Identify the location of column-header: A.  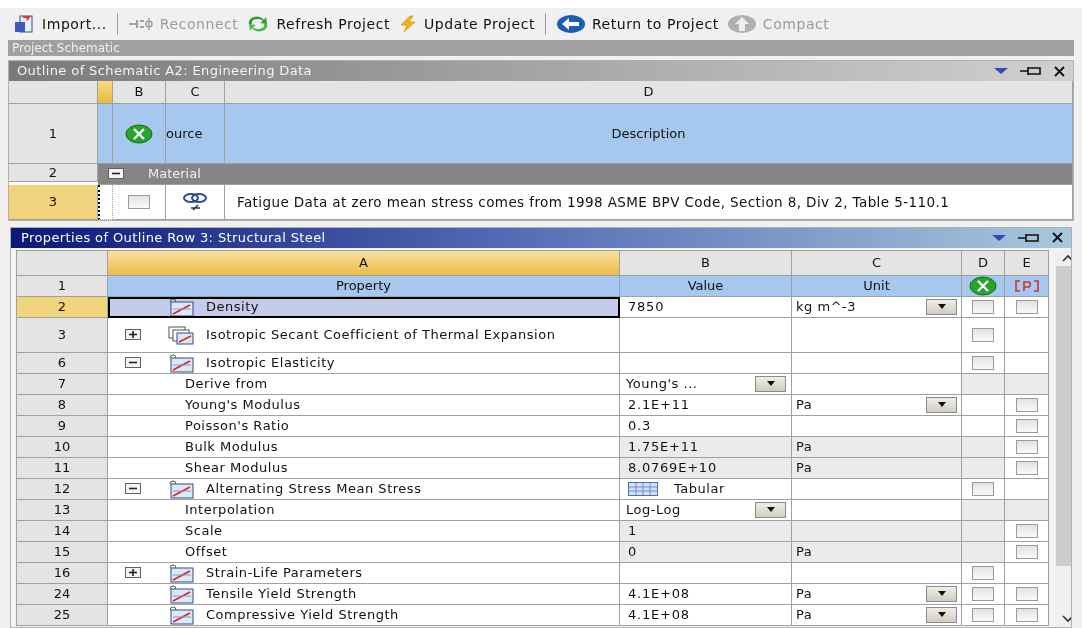
(364, 263).